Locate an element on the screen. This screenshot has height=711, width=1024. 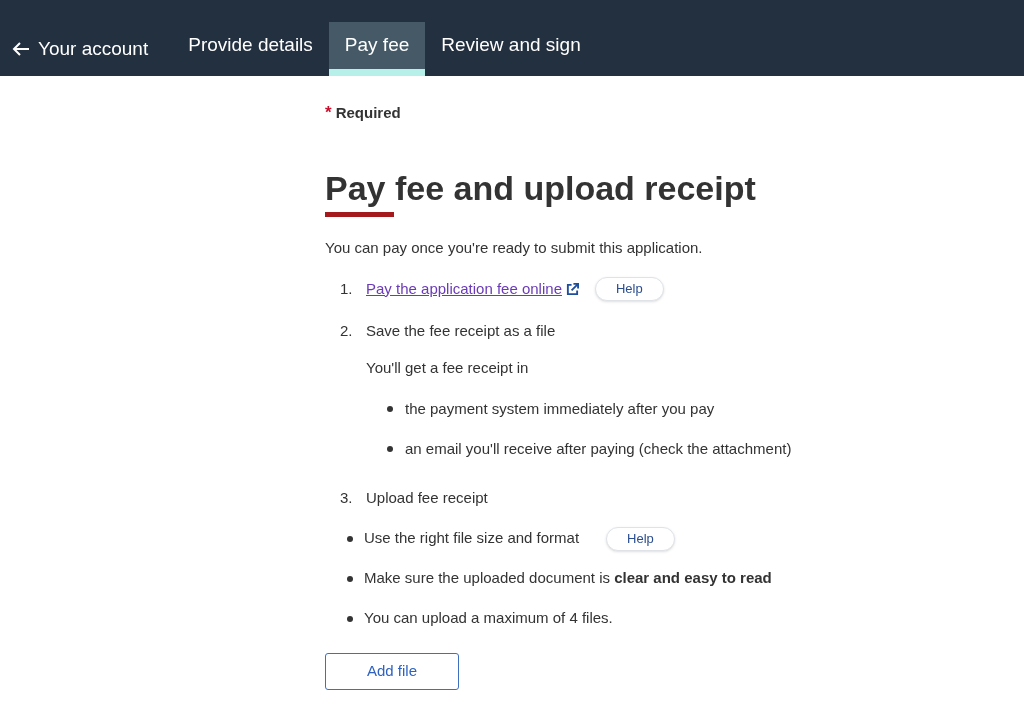
step-tab: Pay fee is located at coordinates (377, 49).